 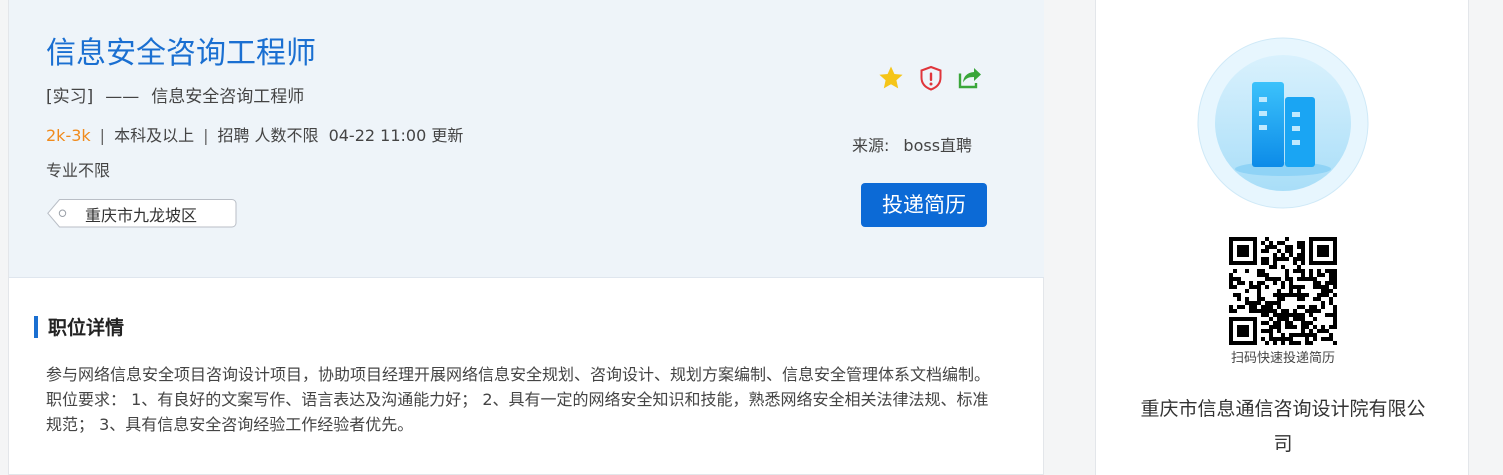 What do you see at coordinates (268, 135) in the screenshot?
I see `headcount: 招聘 人数不限` at bounding box center [268, 135].